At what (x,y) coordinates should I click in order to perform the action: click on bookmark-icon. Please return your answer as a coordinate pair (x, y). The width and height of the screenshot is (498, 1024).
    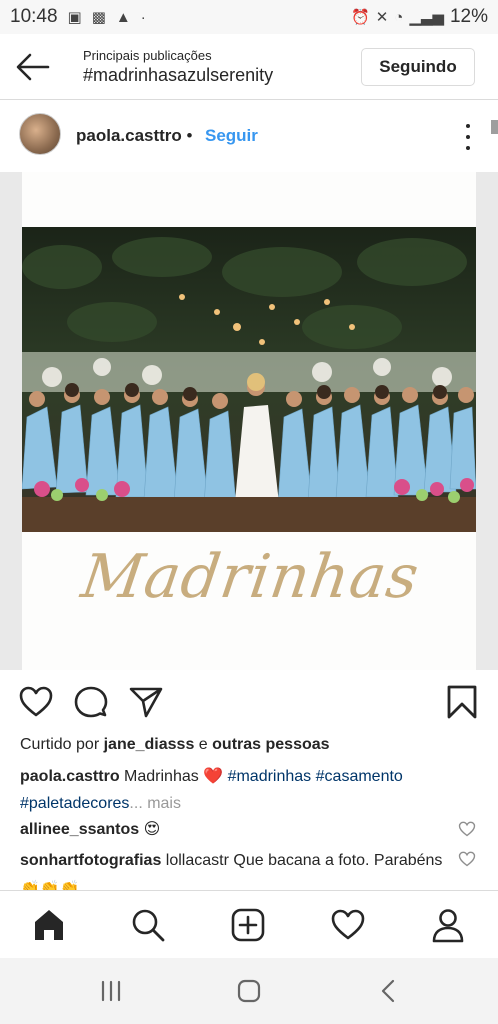
    Looking at the image, I should click on (462, 702).